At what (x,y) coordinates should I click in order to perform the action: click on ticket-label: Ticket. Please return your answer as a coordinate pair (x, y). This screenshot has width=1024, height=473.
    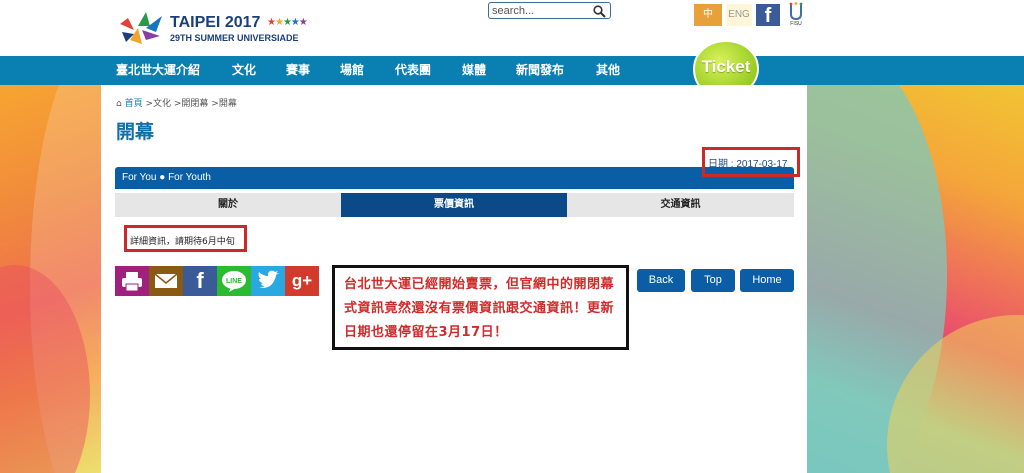
    Looking at the image, I should click on (726, 66).